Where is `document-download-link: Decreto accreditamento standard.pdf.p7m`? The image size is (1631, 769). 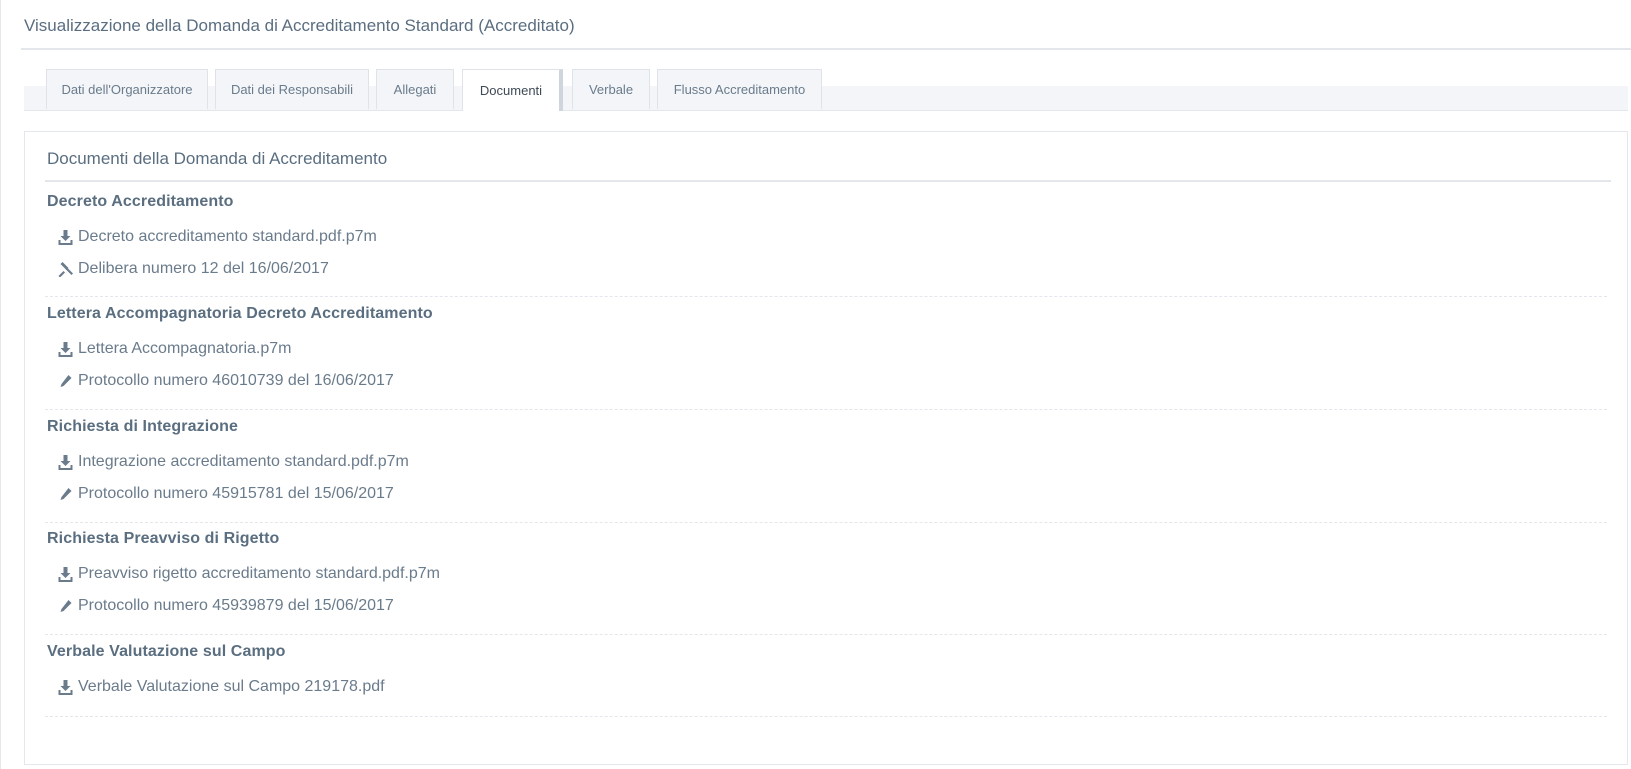
document-download-link: Decreto accreditamento standard.pdf.p7m is located at coordinates (217, 237).